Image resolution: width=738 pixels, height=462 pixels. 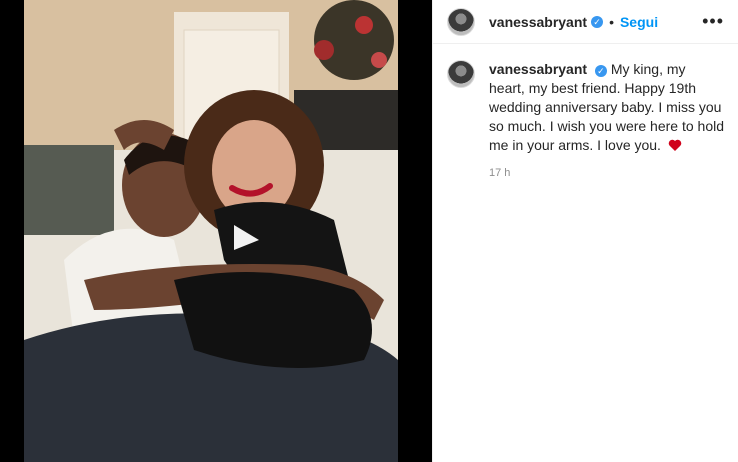 I want to click on heart-icon, so click(x=675, y=145).